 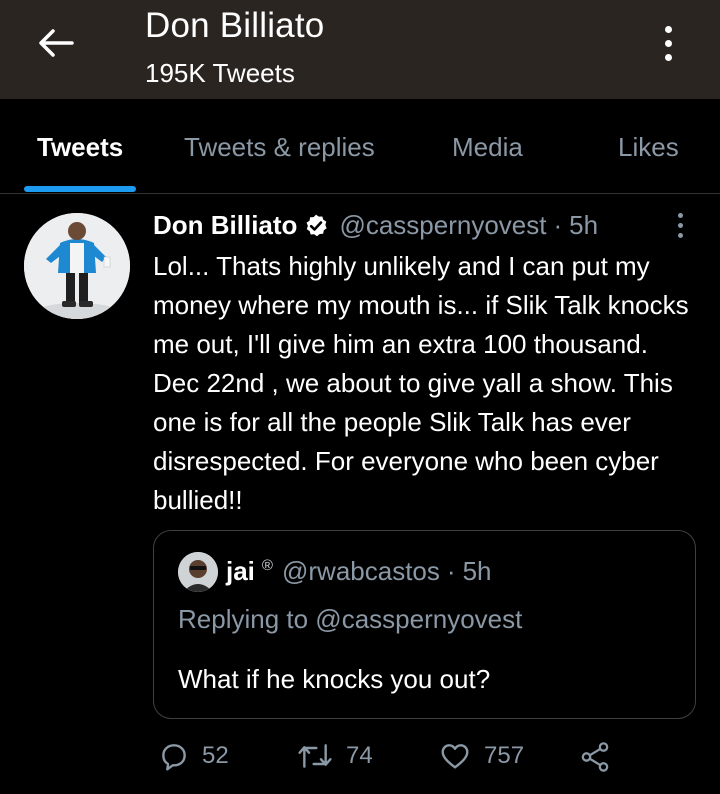 I want to click on quoted-tweet-time: 5h, so click(x=477, y=571).